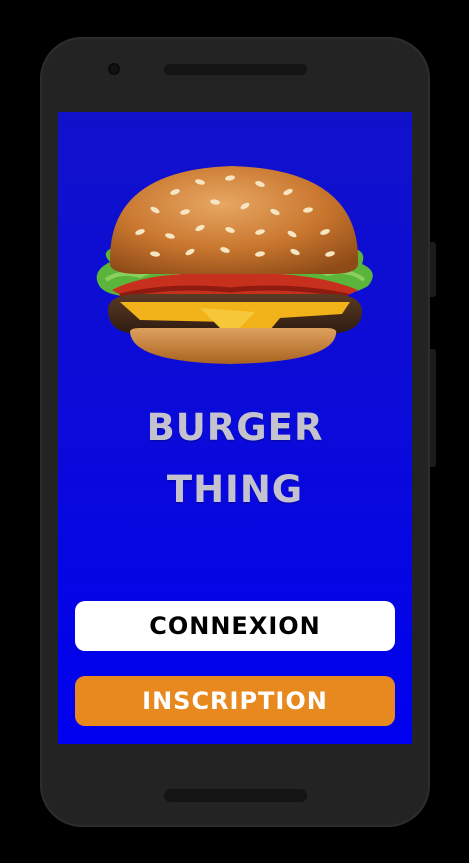 The image size is (469, 863). Describe the element at coordinates (433, 408) in the screenshot. I see `volume-button` at that location.